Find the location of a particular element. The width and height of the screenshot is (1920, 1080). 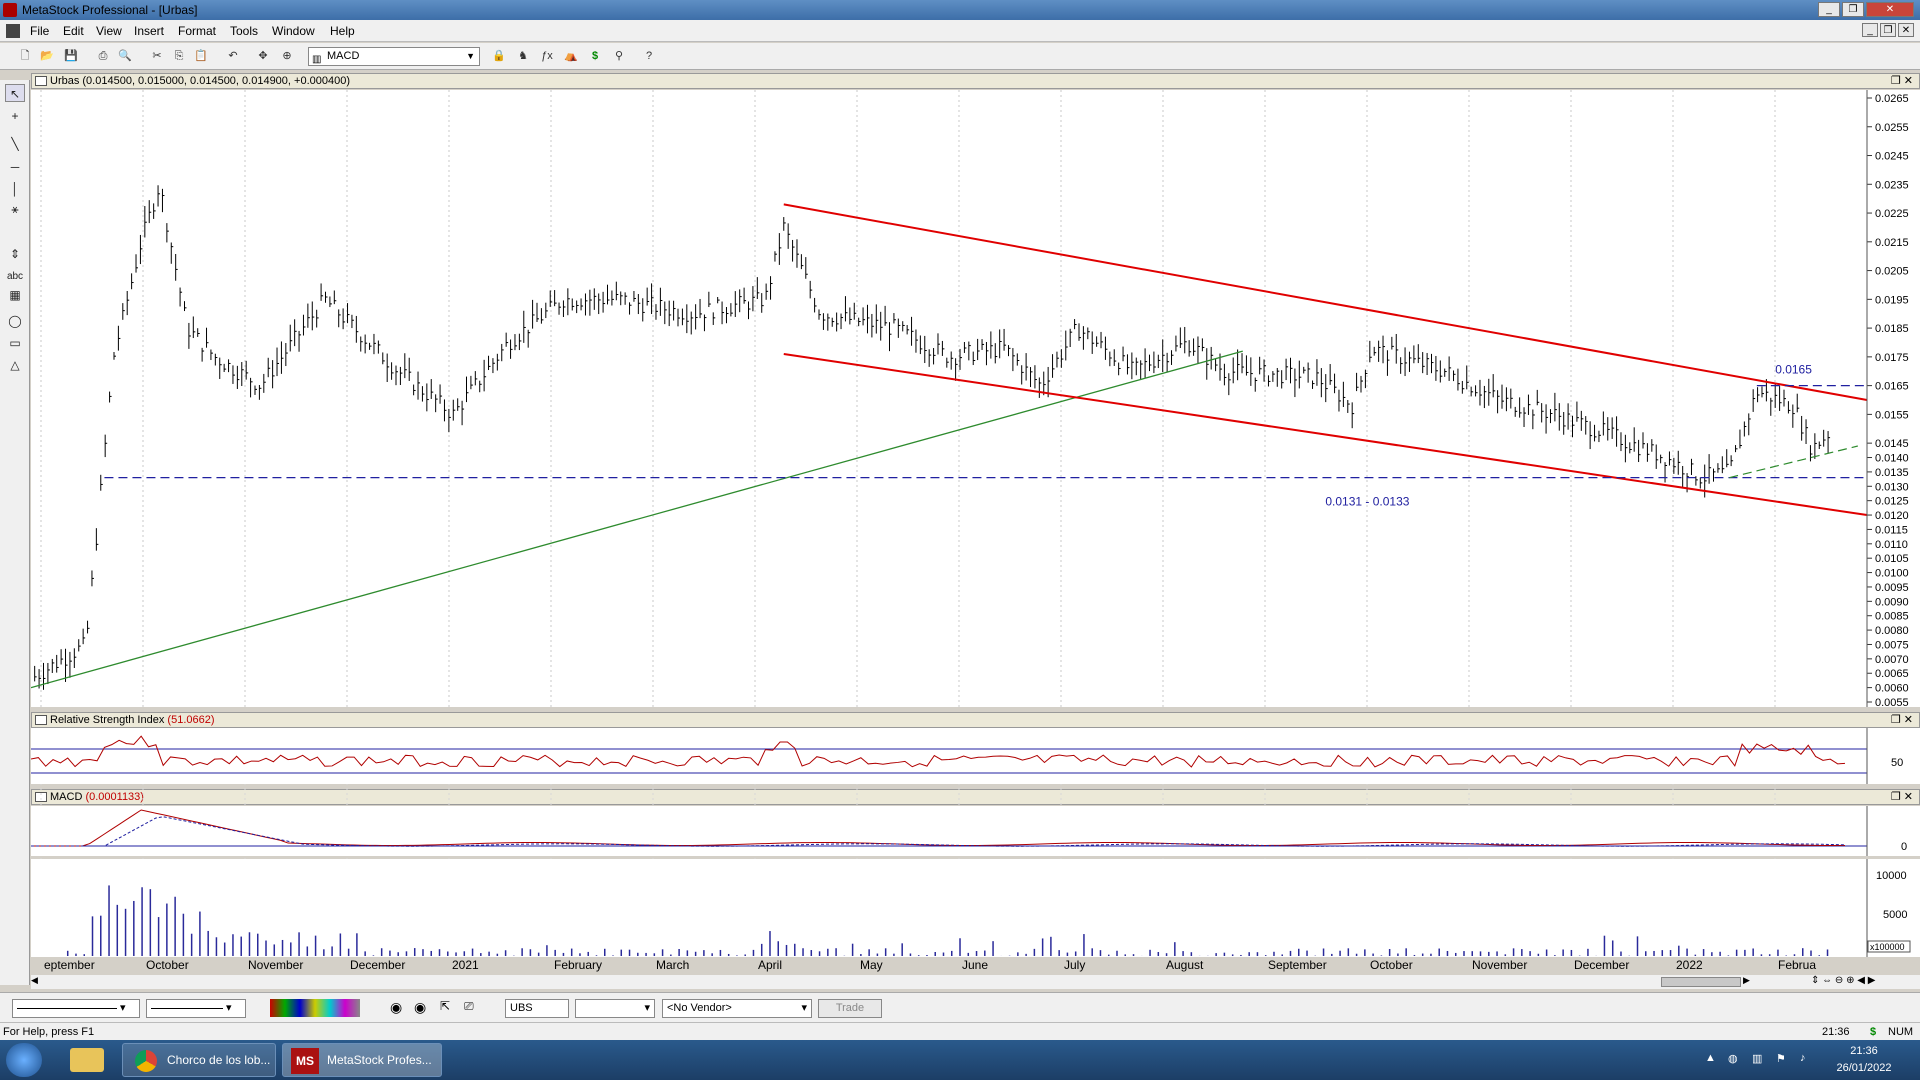

chevron-down-icon: ▼ is located at coordinates (470, 56).